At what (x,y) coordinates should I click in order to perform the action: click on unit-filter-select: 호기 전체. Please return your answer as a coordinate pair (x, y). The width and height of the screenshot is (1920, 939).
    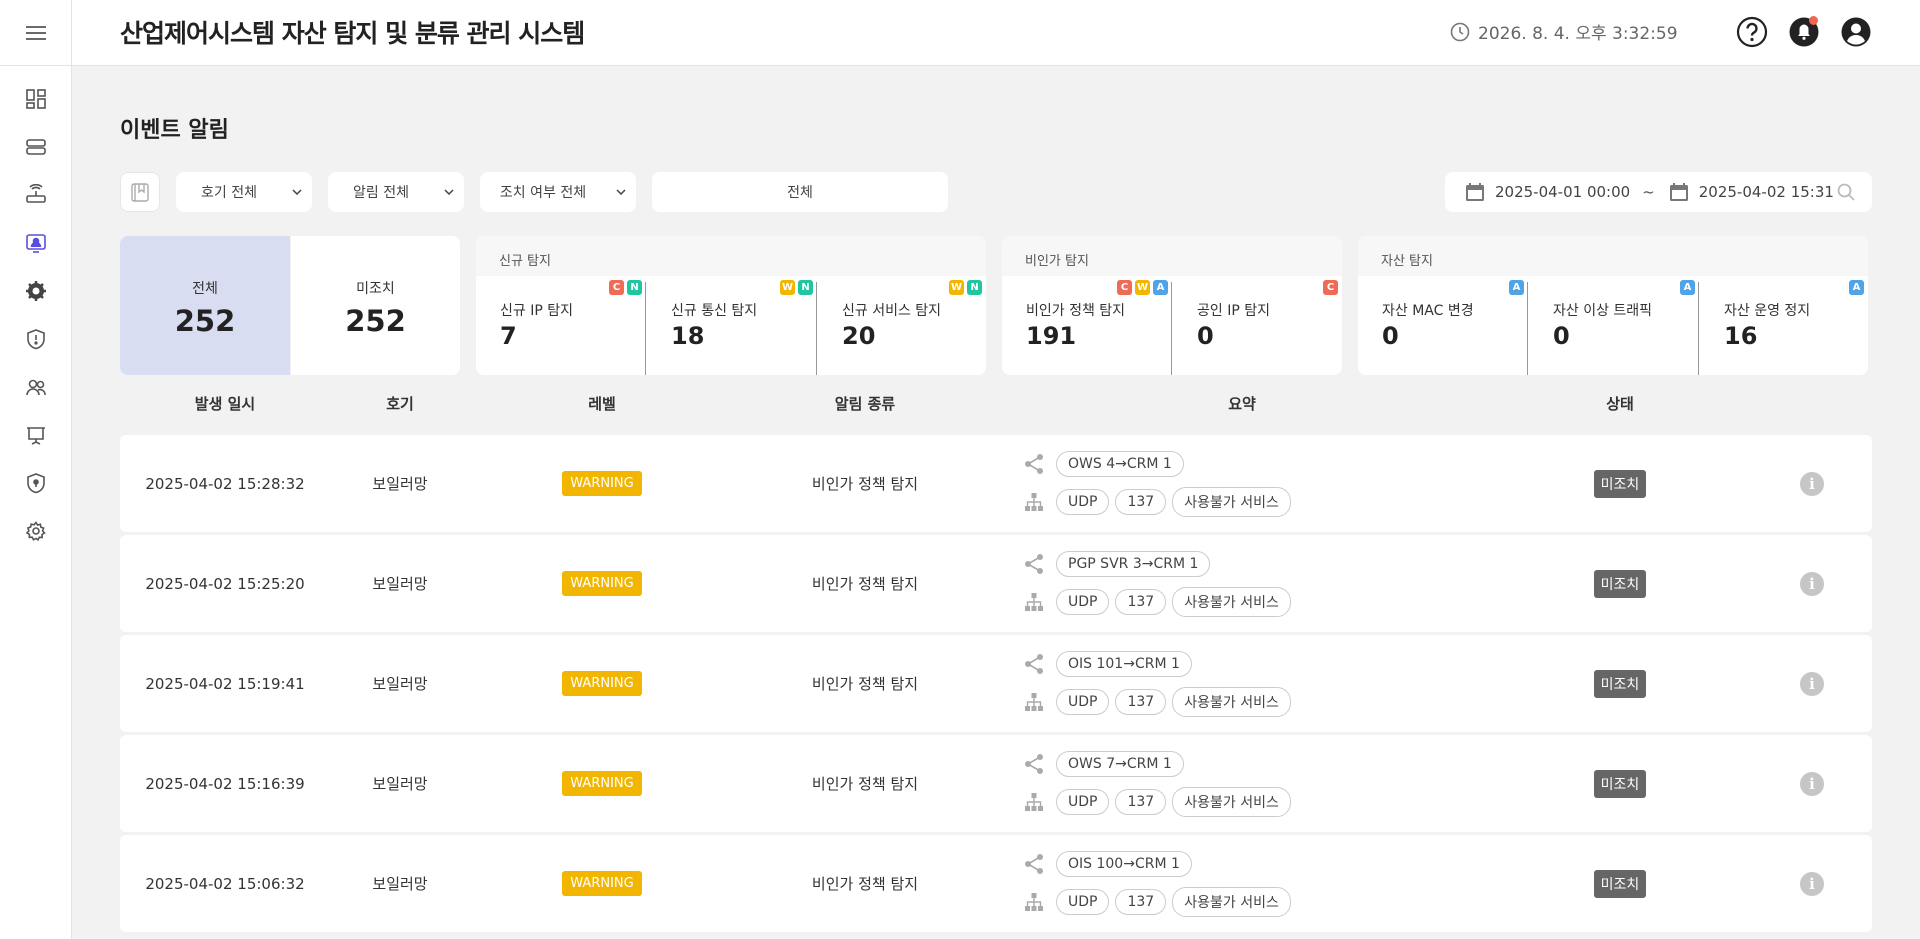
    Looking at the image, I should click on (244, 192).